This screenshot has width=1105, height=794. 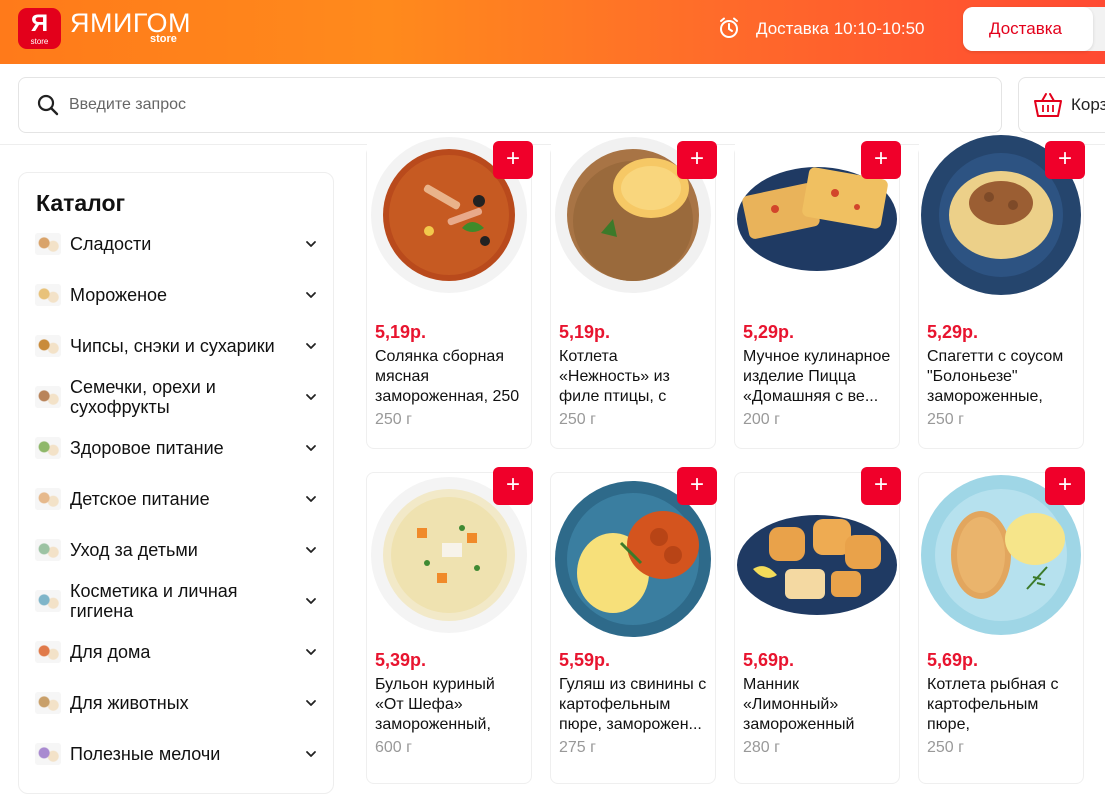 I want to click on chips-icon, so click(x=48, y=346).